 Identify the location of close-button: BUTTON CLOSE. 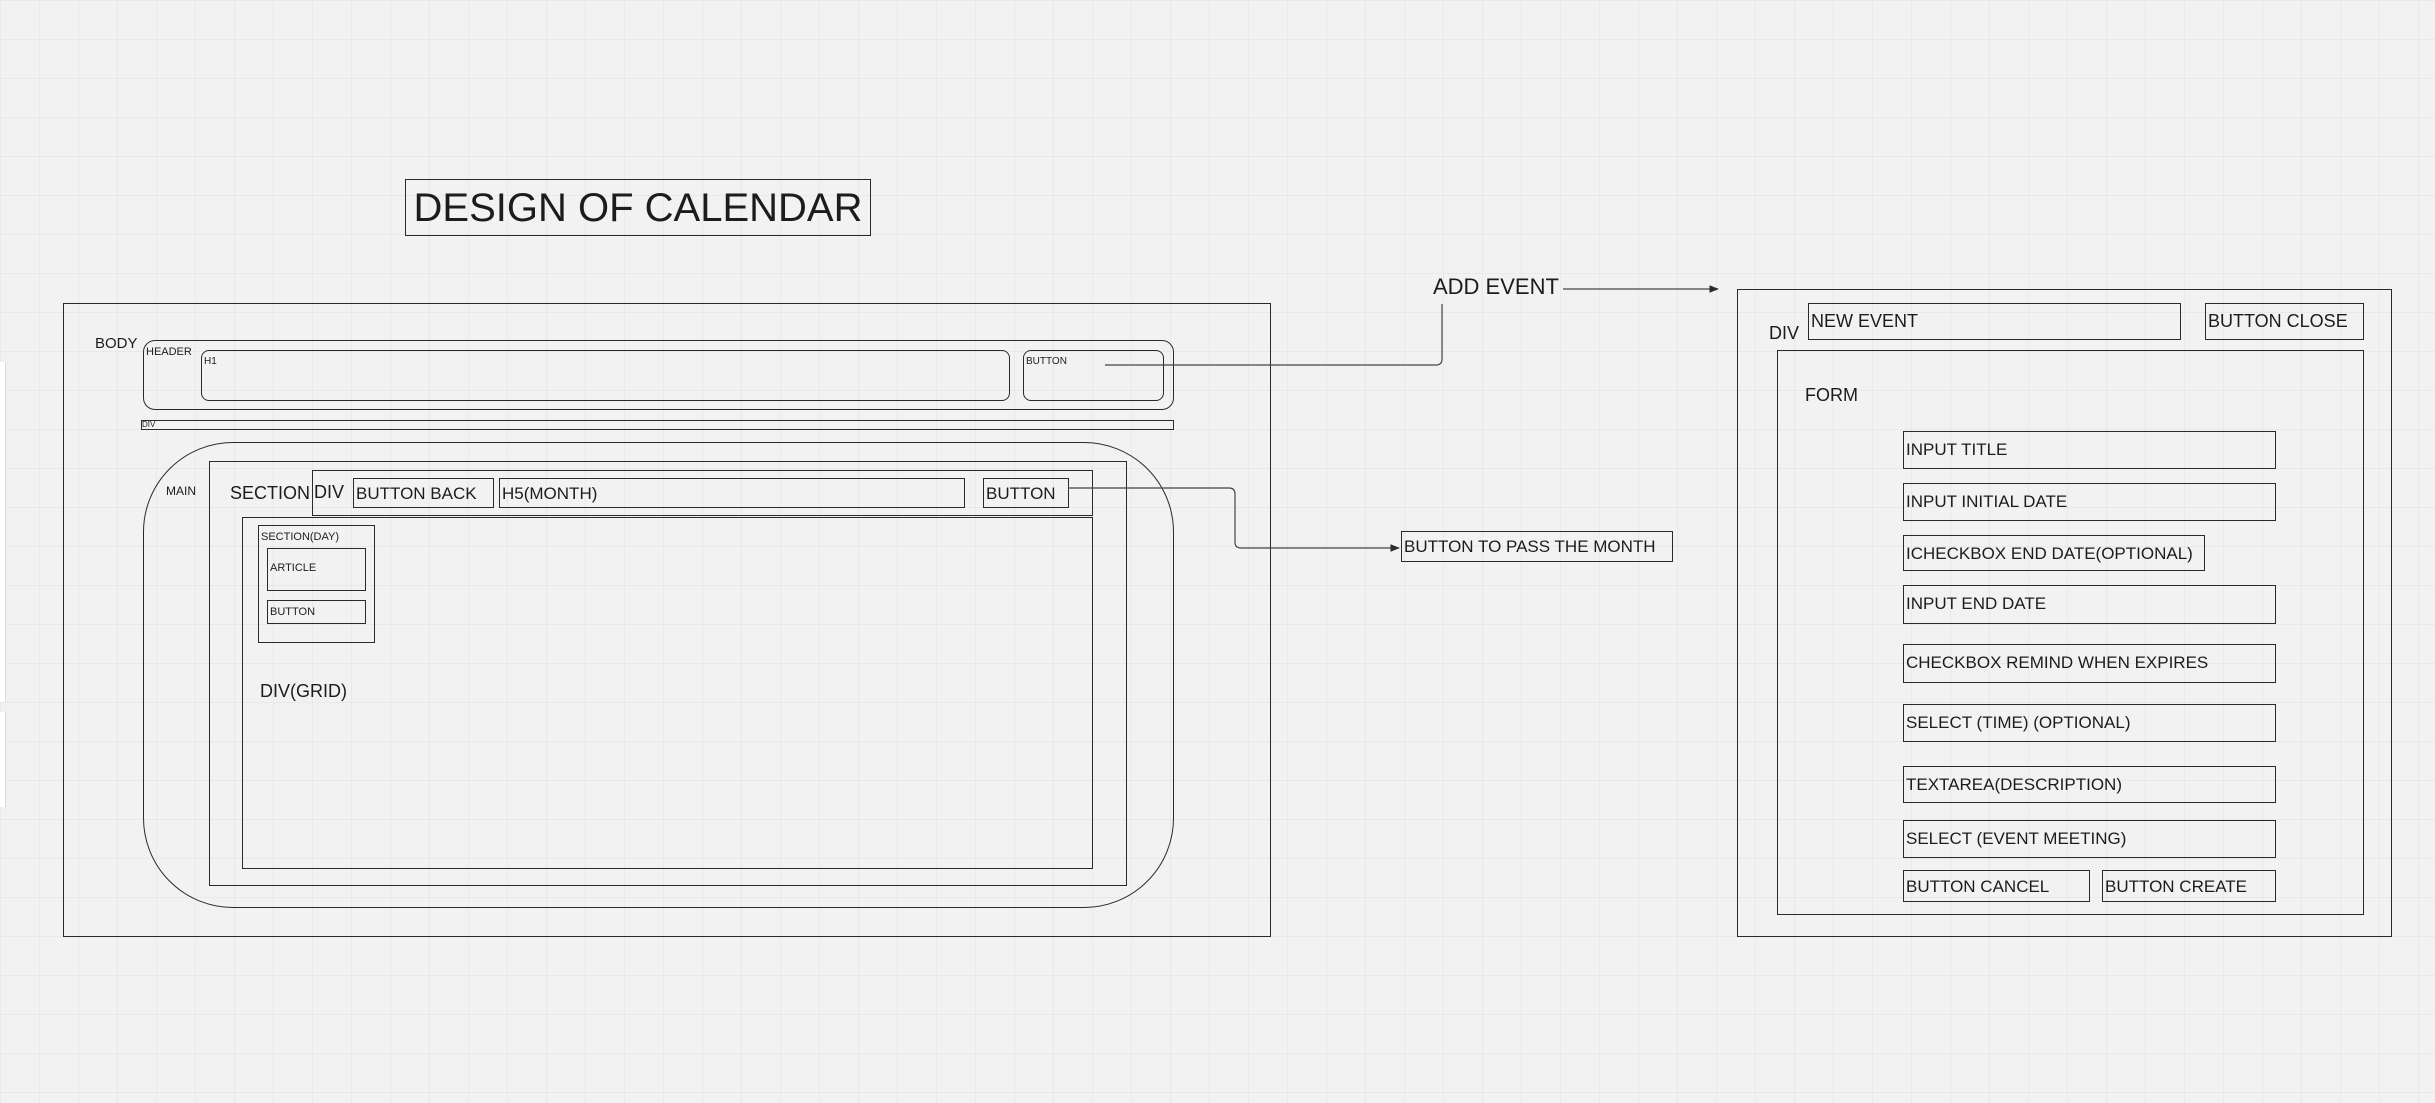
(2284, 321).